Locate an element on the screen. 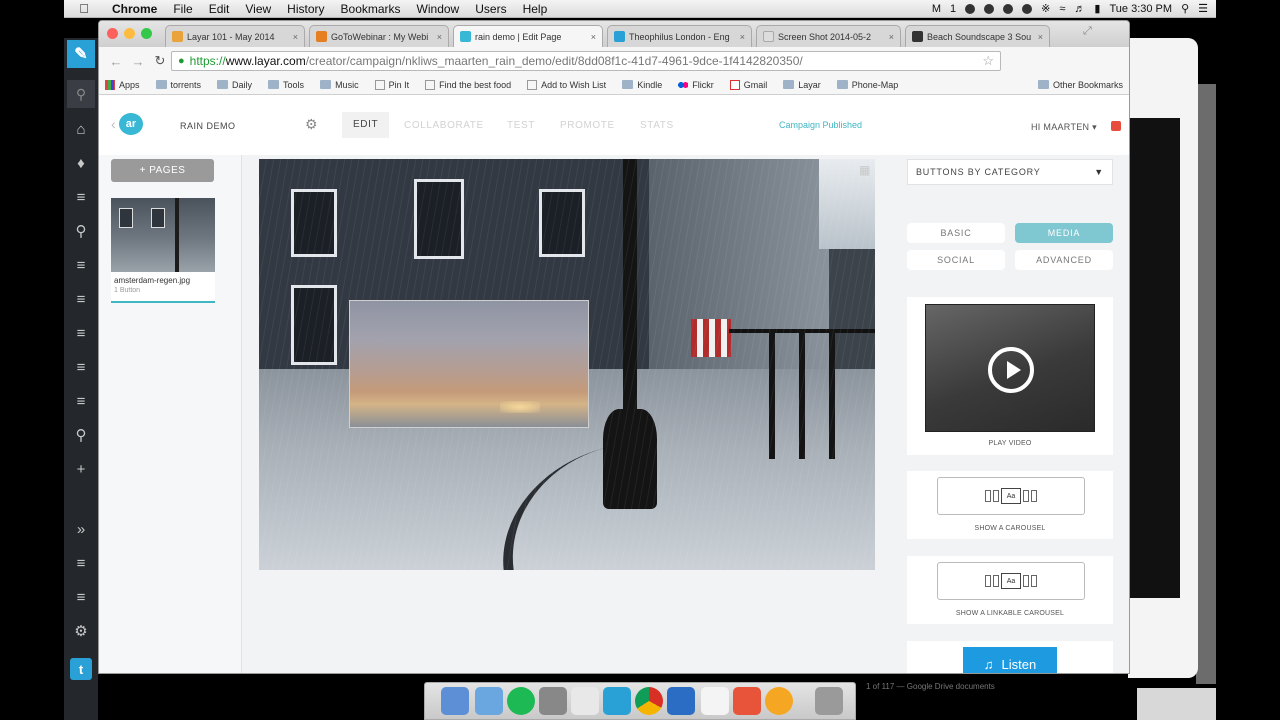 Image resolution: width=1280 pixels, height=720 pixels. listen-button: ♫ Listen is located at coordinates (1010, 660).